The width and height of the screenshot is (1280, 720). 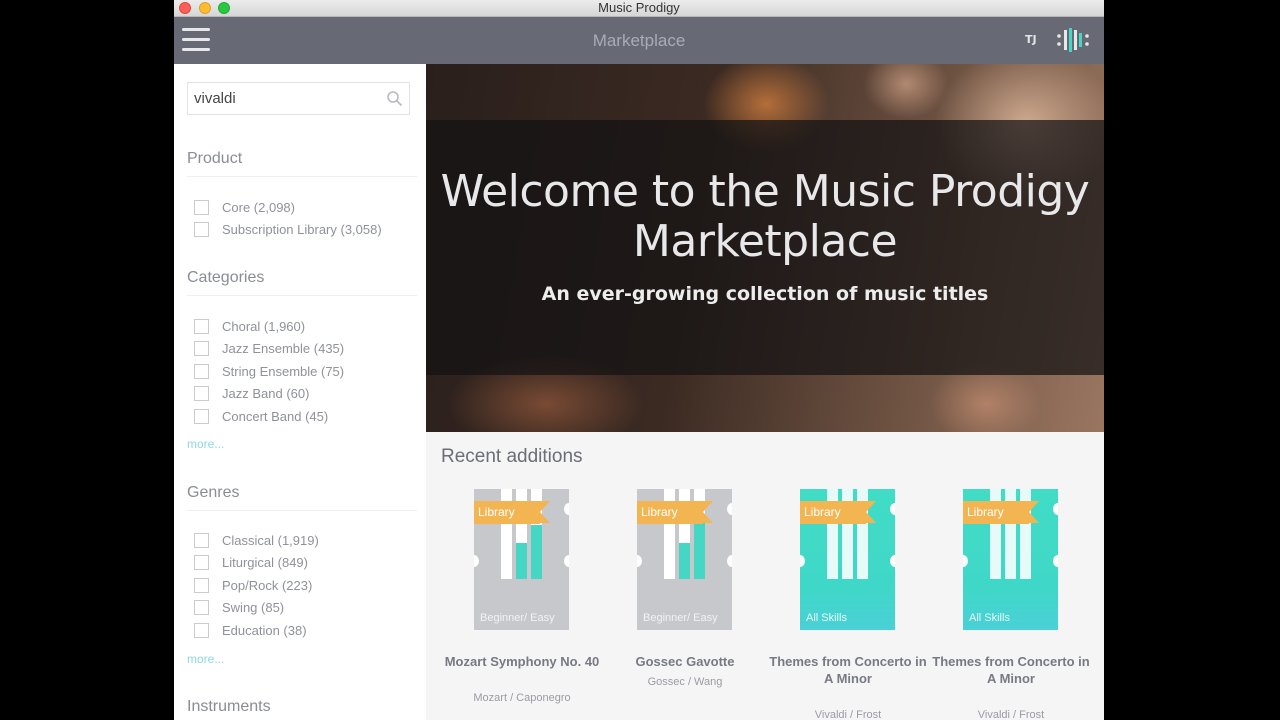 I want to click on hero-heading: Welcome to the Music Prodigy Marketplace, so click(x=765, y=216).